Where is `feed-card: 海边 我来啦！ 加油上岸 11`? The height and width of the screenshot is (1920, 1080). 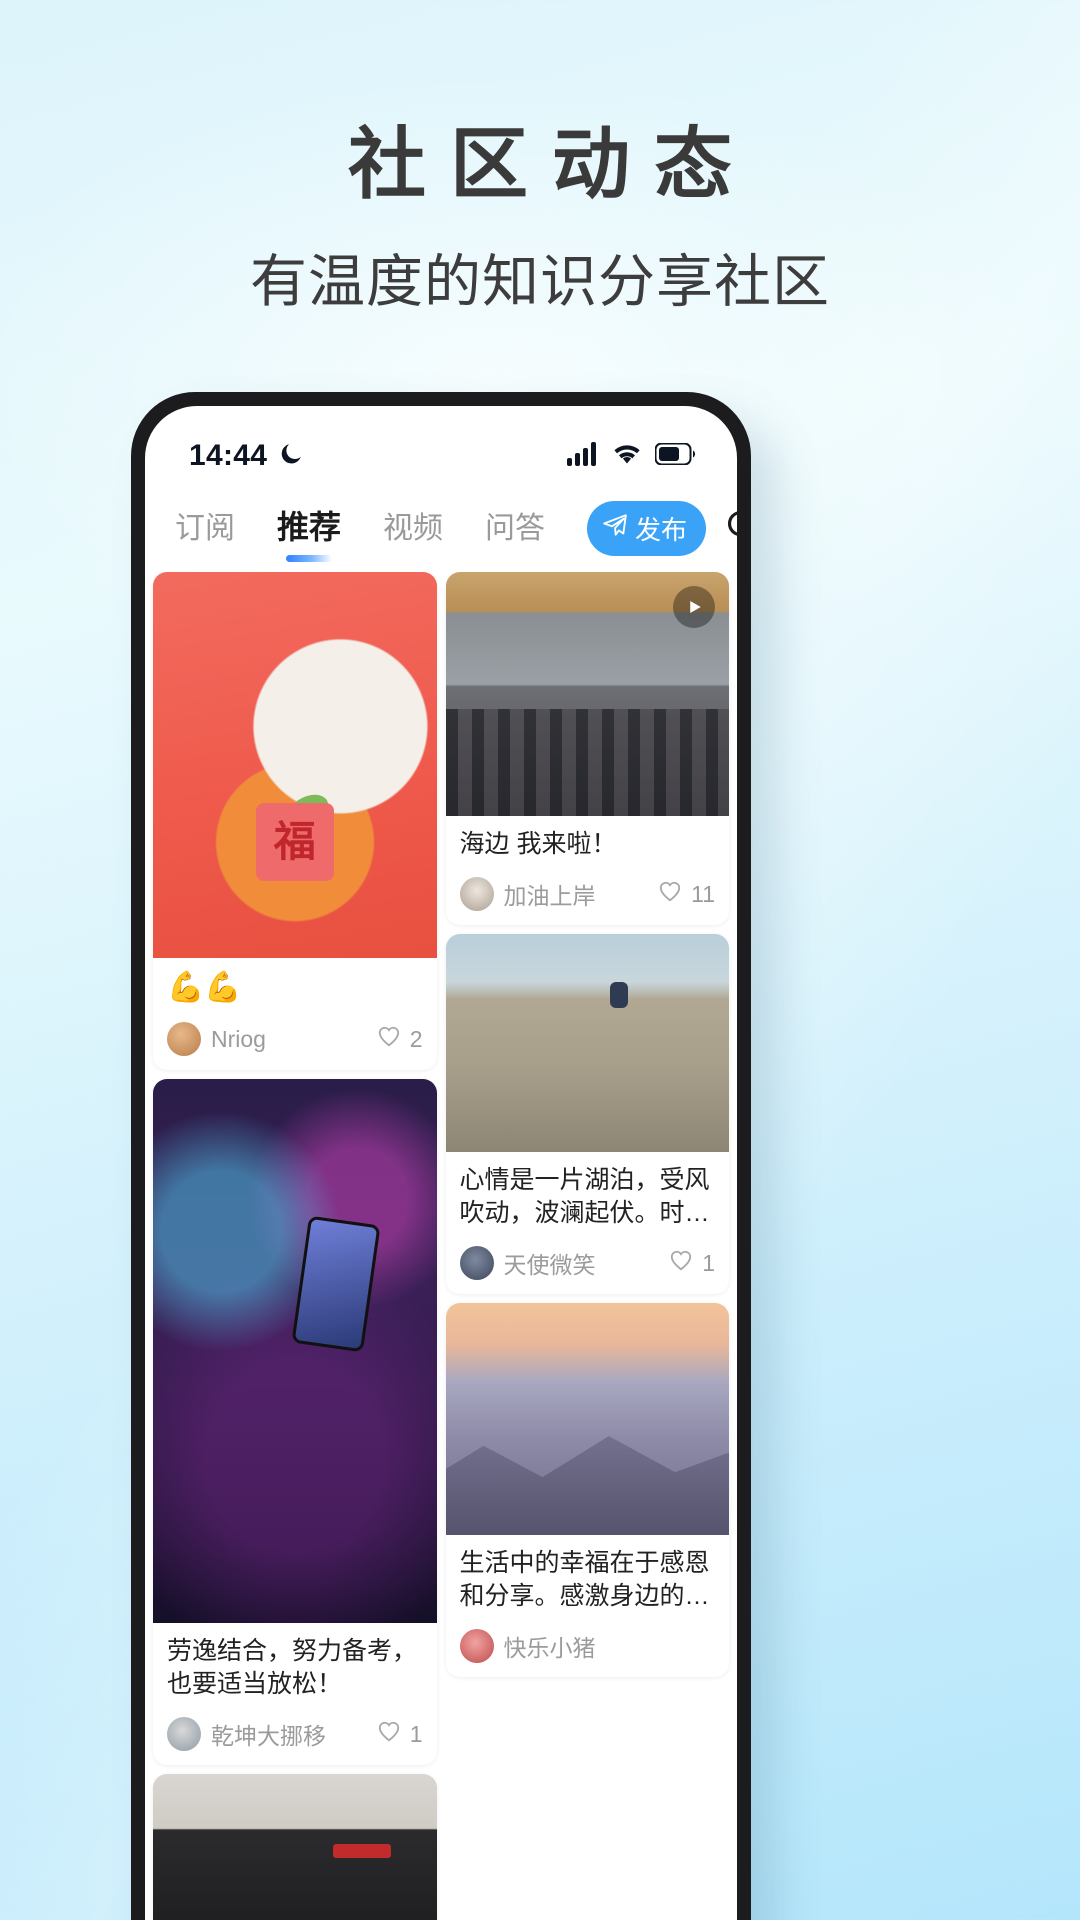 feed-card: 海边 我来啦！ 加油上岸 11 is located at coordinates (587, 748).